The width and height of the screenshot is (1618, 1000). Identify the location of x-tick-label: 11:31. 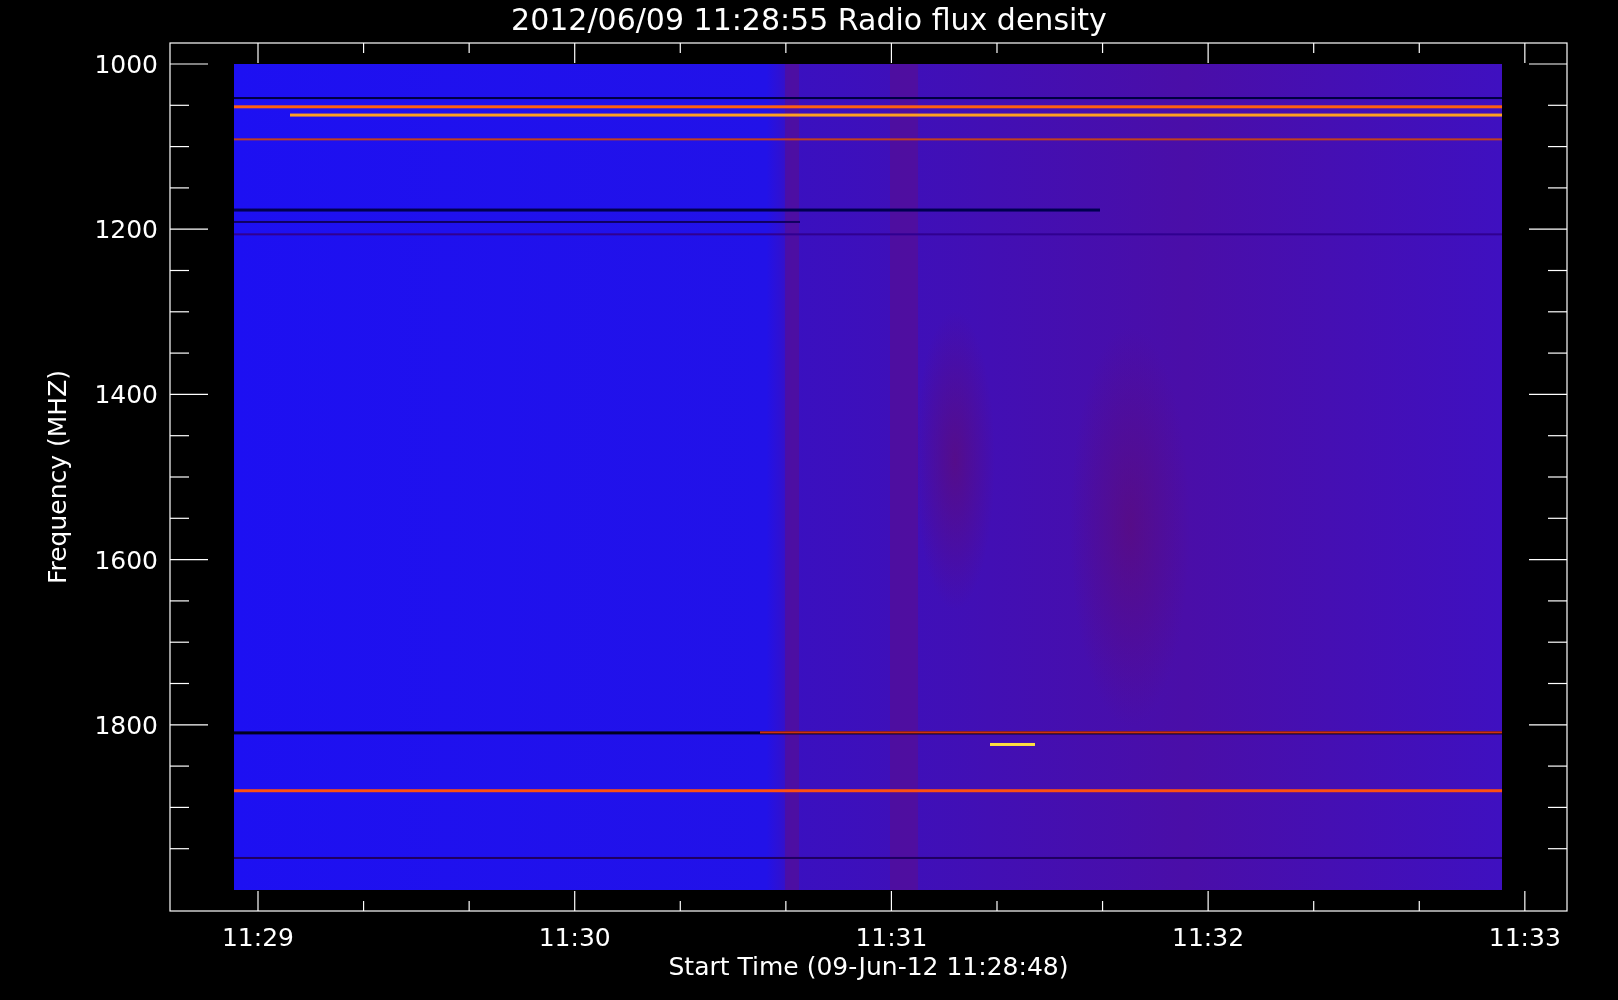
(891, 937).